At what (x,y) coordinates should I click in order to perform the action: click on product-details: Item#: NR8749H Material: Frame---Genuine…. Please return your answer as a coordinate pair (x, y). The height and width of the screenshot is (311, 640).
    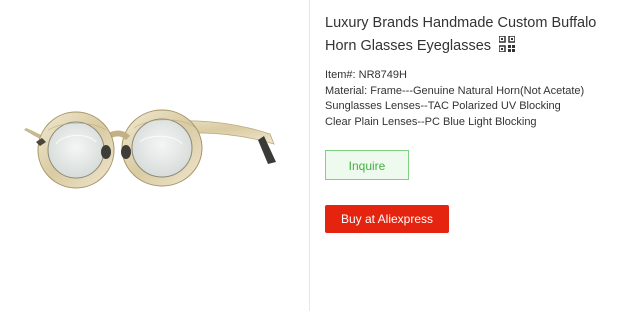
    Looking at the image, I should click on (477, 99).